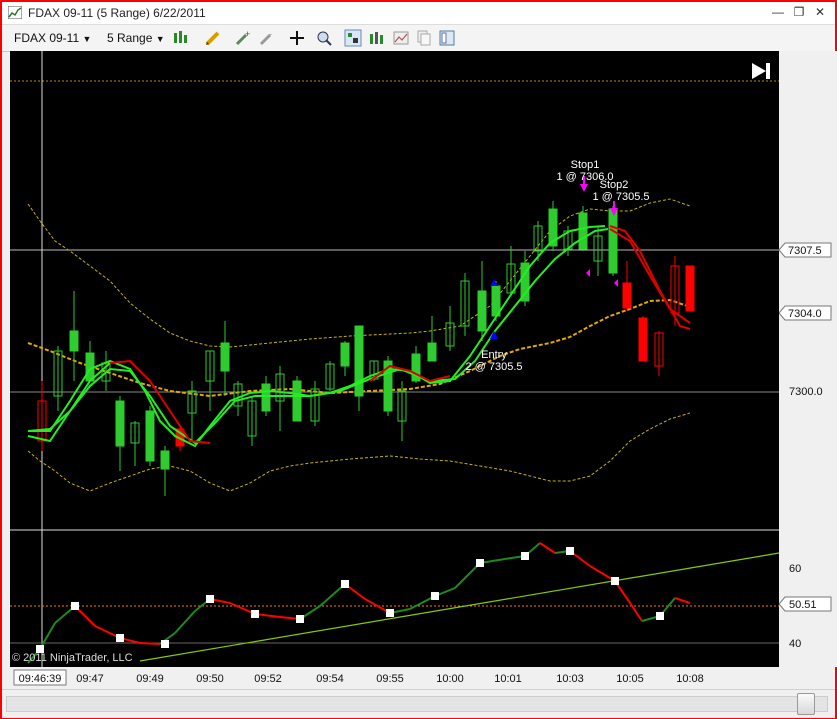  What do you see at coordinates (267, 38) in the screenshot?
I see `strategy-icon: -` at bounding box center [267, 38].